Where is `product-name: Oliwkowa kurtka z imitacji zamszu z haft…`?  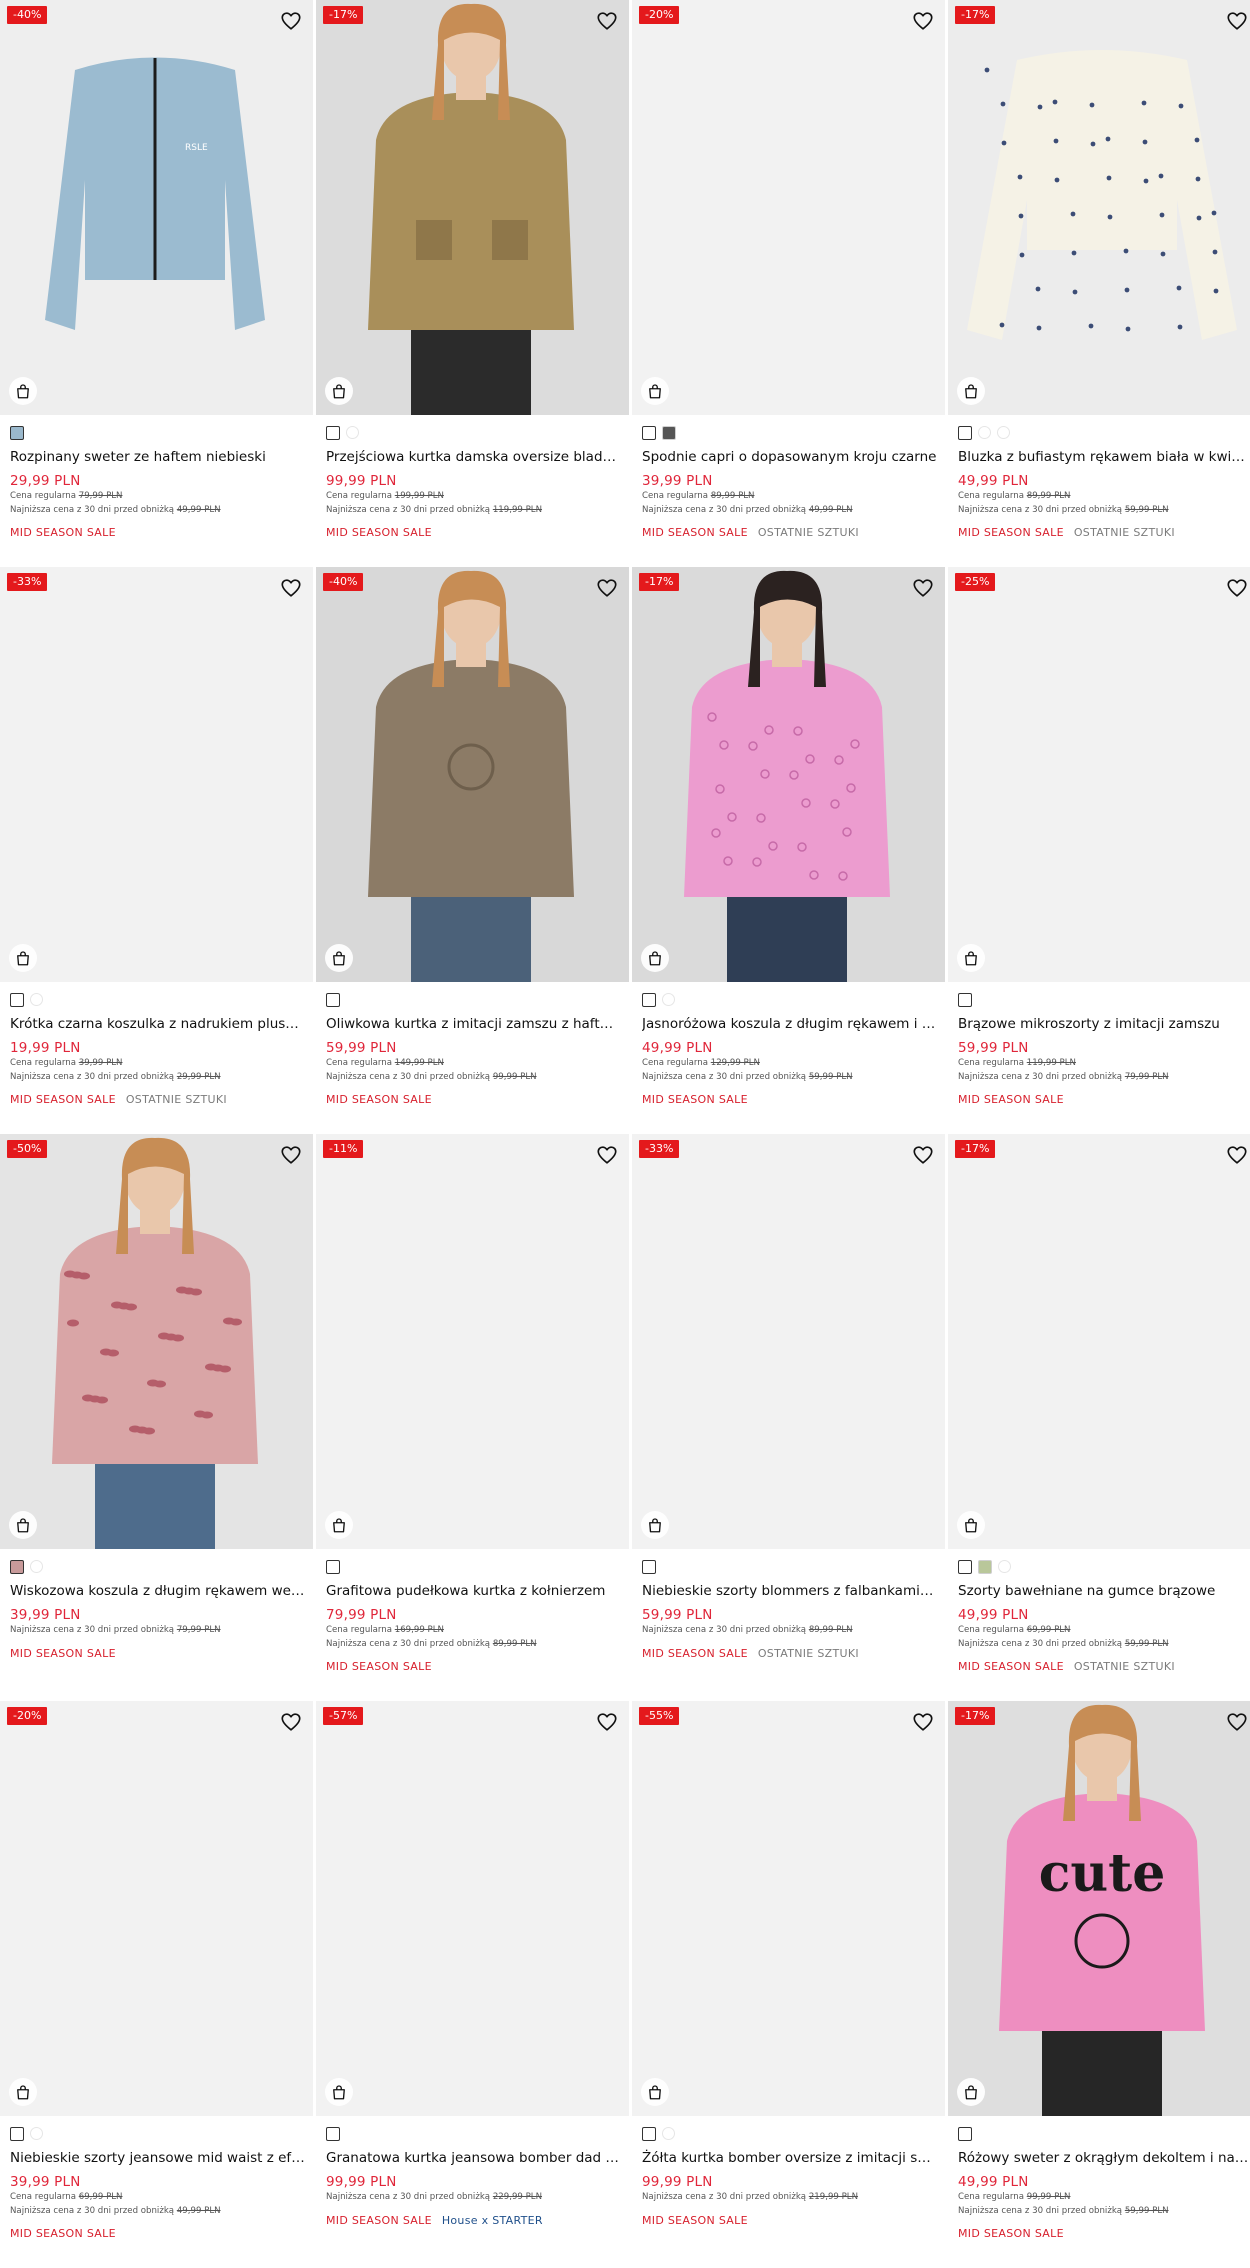
product-name: Oliwkowa kurtka z imitacji zamszu z haft… is located at coordinates (473, 1024).